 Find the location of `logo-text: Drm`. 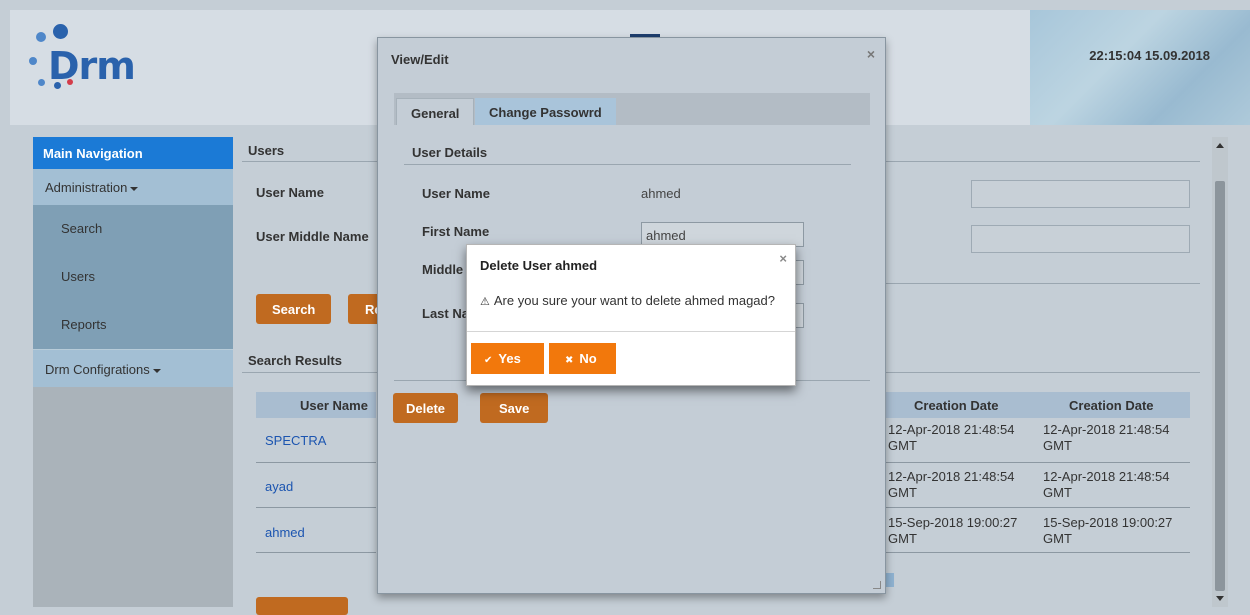

logo-text: Drm is located at coordinates (92, 66).